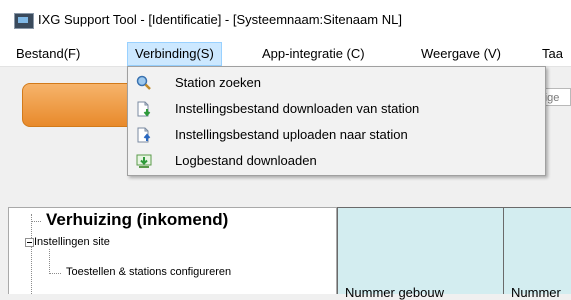 This screenshot has height=300, width=571. What do you see at coordinates (148, 272) in the screenshot?
I see `tree-node-devices: Toestellen & stations configureren` at bounding box center [148, 272].